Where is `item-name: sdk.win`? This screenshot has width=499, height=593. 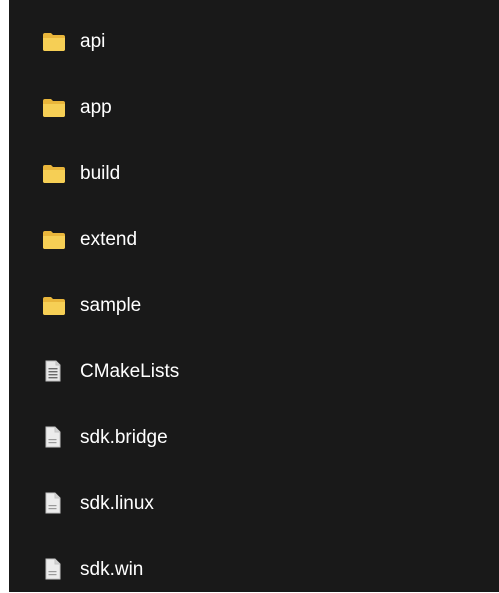 item-name: sdk.win is located at coordinates (112, 569).